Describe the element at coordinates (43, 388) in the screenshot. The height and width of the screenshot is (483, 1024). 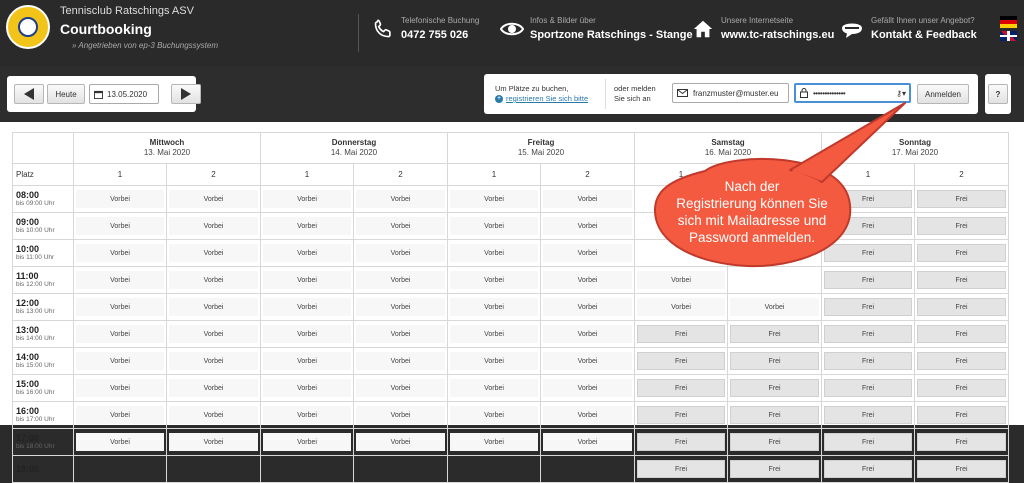
I see `time-cell: 15:00 bis 16:00 Uhr` at that location.